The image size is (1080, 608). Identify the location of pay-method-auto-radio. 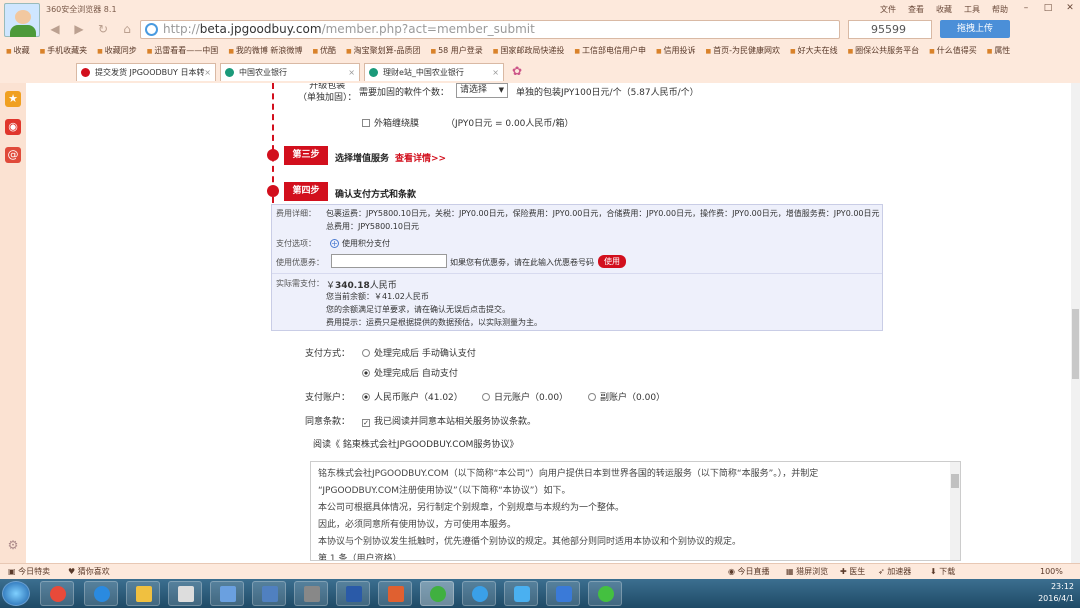
(366, 373).